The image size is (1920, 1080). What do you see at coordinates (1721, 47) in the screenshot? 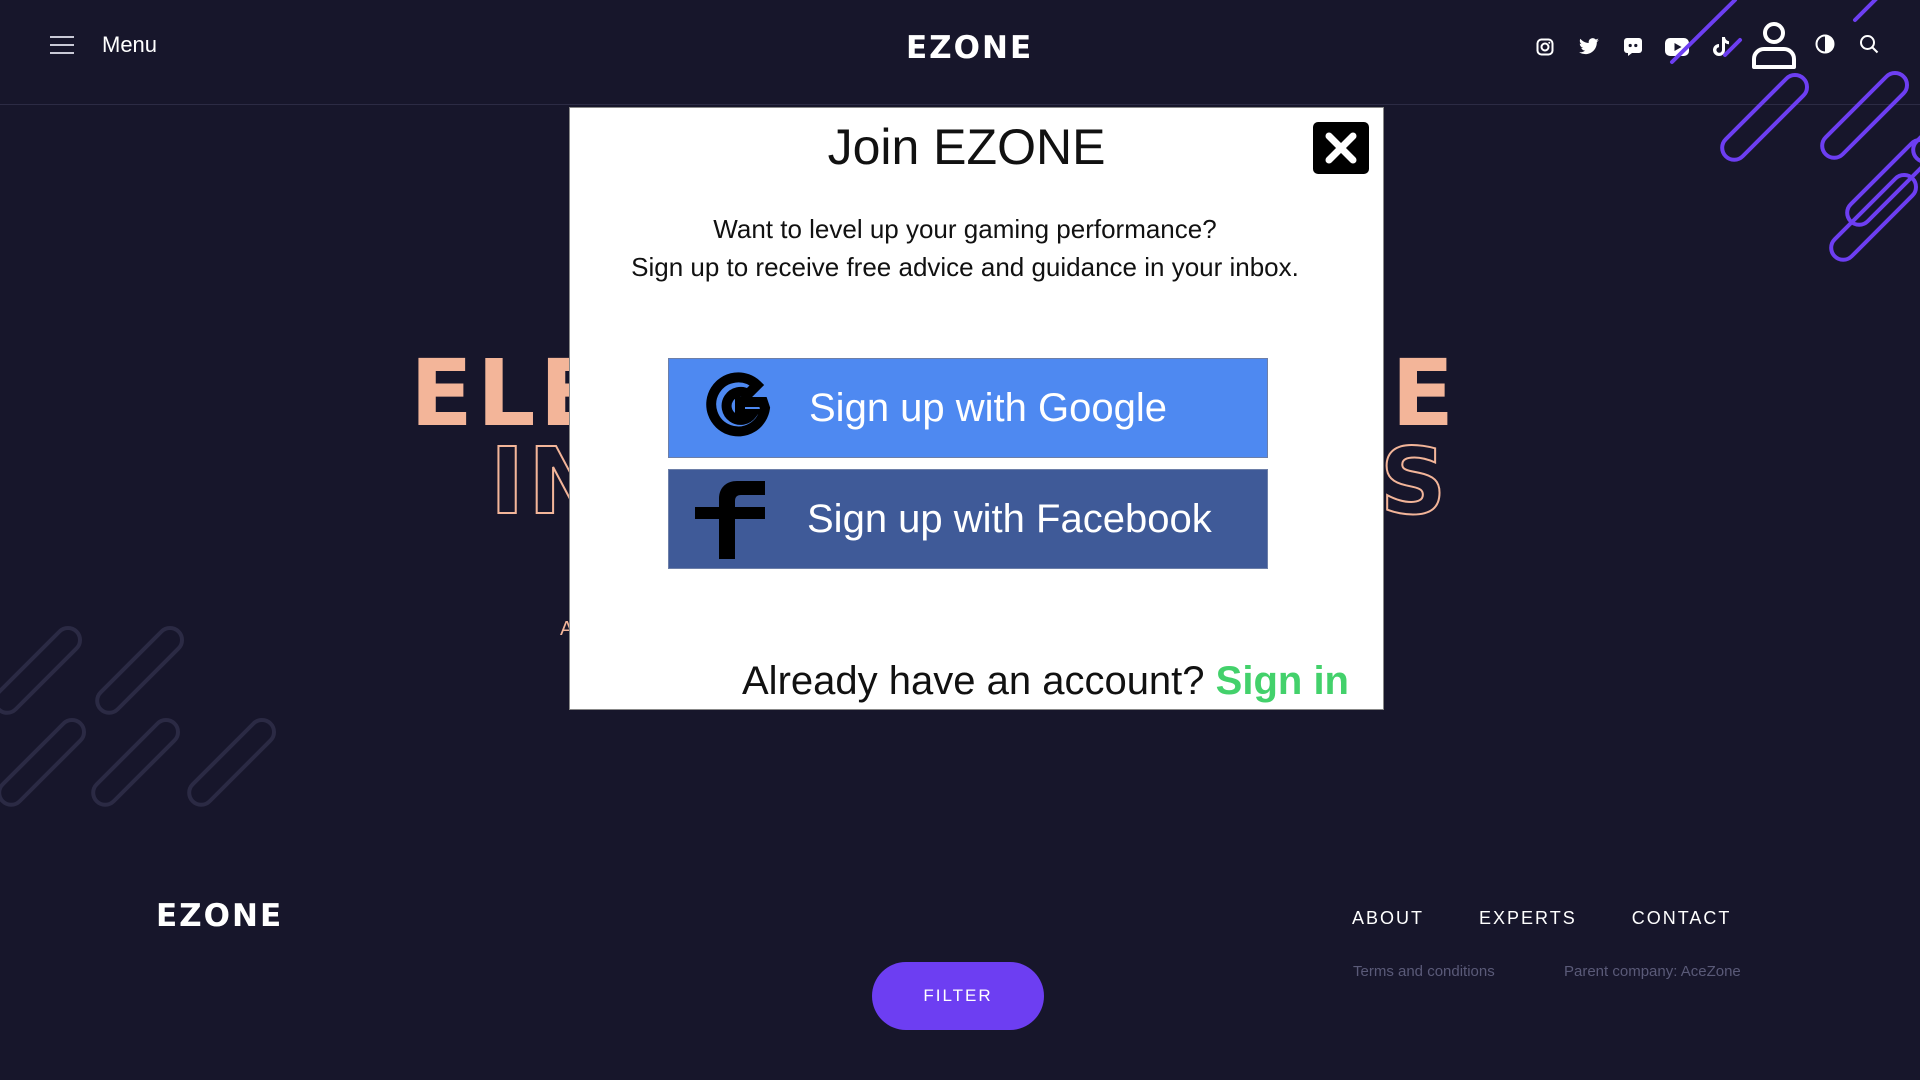
I see `tiktok-icon` at bounding box center [1721, 47].